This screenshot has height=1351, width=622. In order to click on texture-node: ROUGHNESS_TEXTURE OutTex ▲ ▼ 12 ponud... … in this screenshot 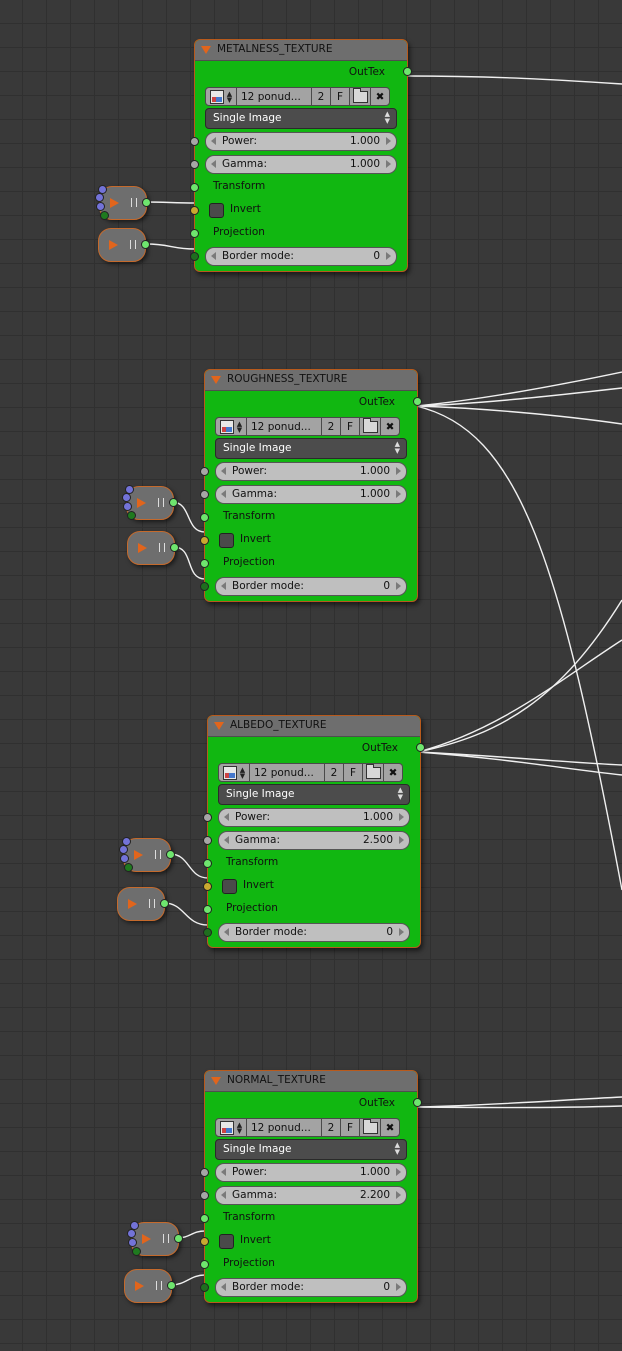, I will do `click(311, 485)`.